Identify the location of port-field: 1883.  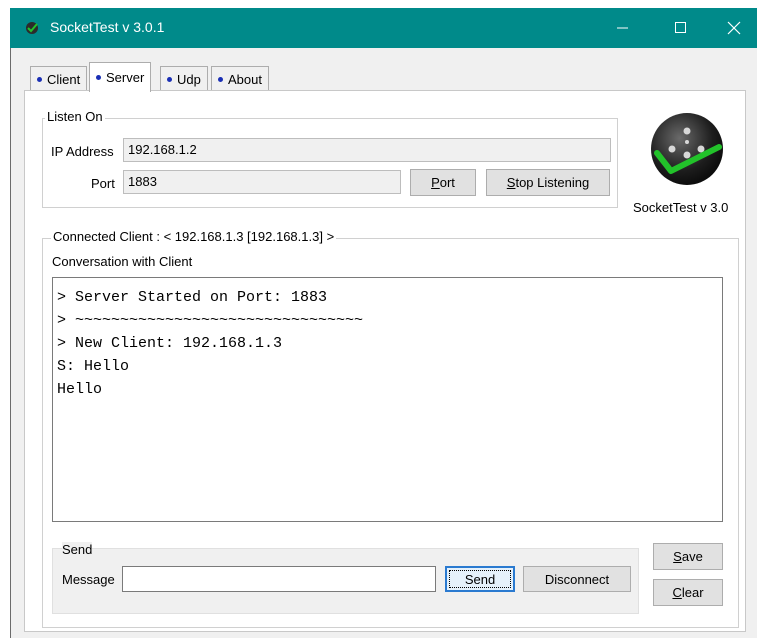
(262, 182).